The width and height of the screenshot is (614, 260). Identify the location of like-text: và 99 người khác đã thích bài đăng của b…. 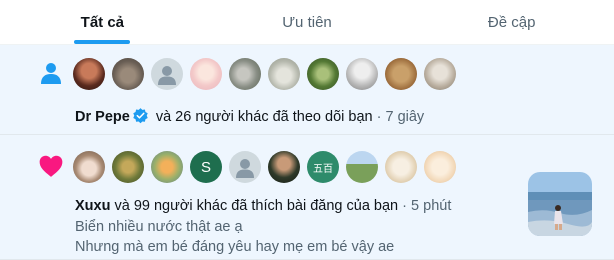
(256, 206).